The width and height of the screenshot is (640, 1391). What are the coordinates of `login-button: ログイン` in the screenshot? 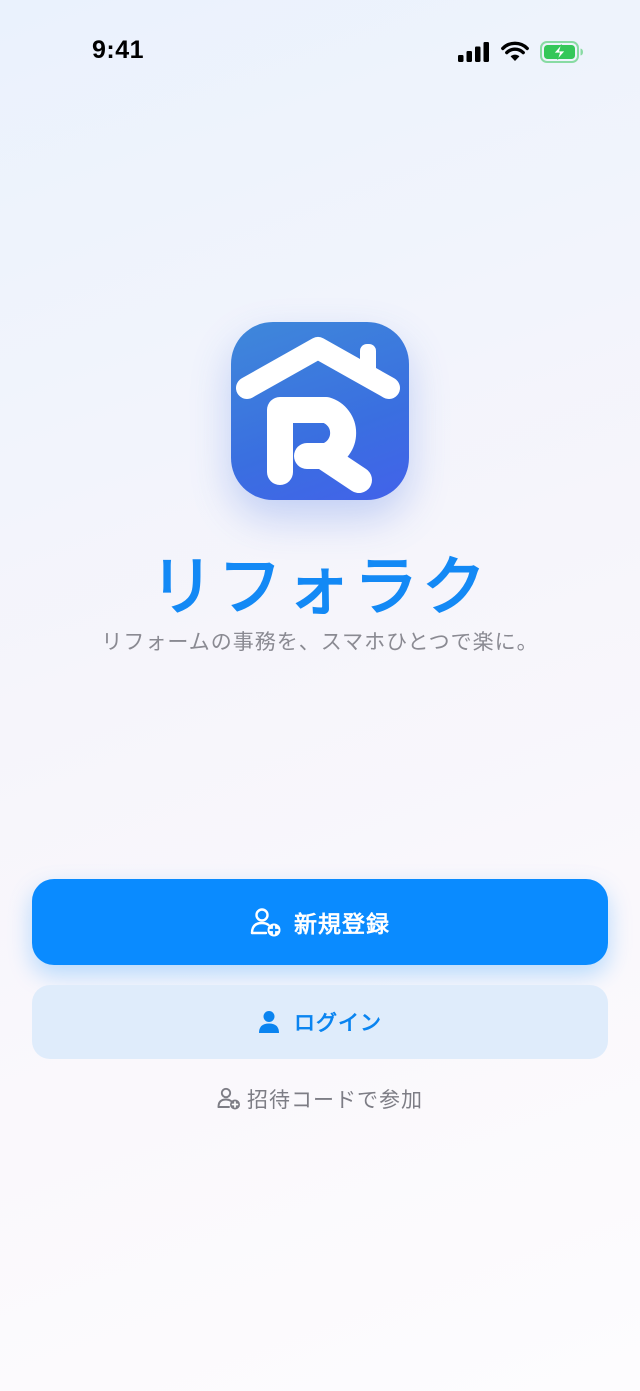 It's located at (320, 1022).